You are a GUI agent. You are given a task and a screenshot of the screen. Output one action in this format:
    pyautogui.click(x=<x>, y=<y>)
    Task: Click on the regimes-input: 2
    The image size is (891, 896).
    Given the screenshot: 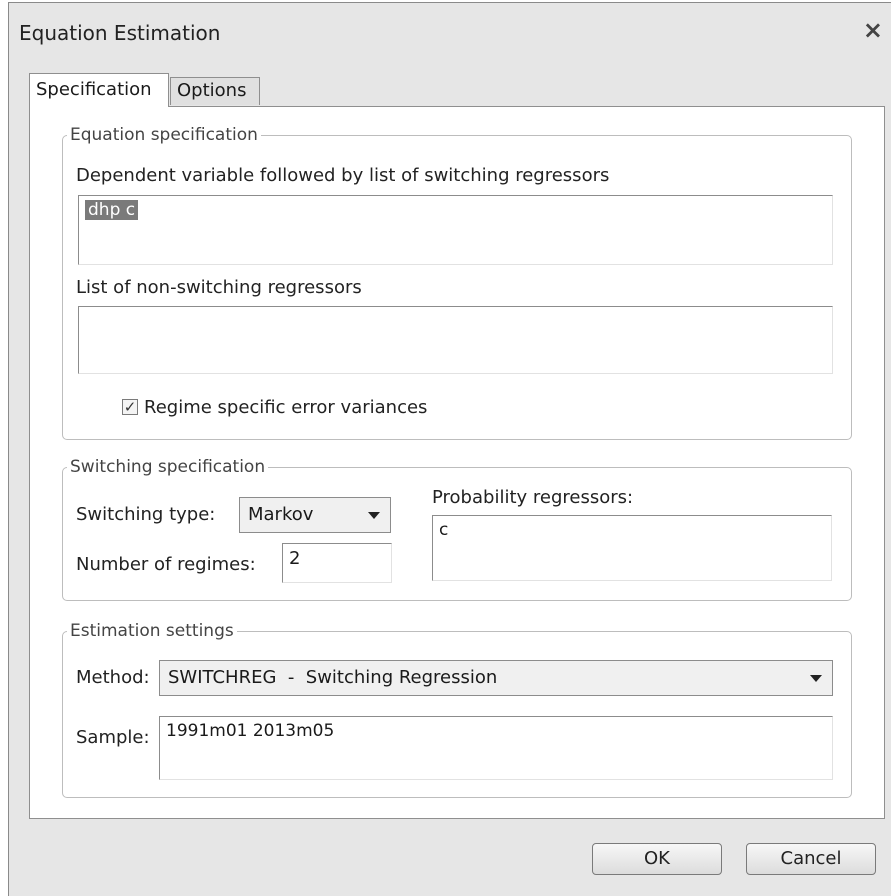 What is the action you would take?
    pyautogui.click(x=337, y=563)
    